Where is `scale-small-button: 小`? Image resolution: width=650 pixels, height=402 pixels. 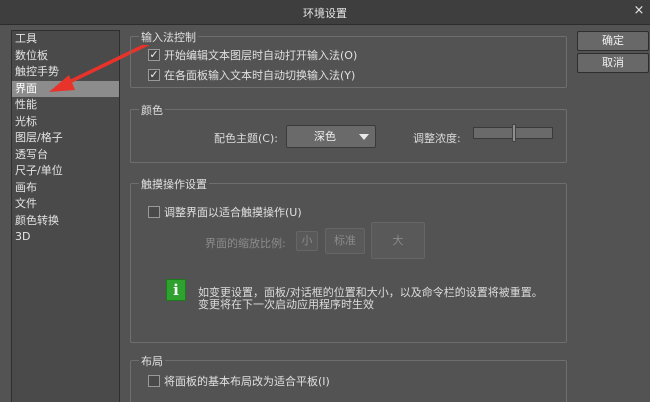
scale-small-button: 小 is located at coordinates (307, 241).